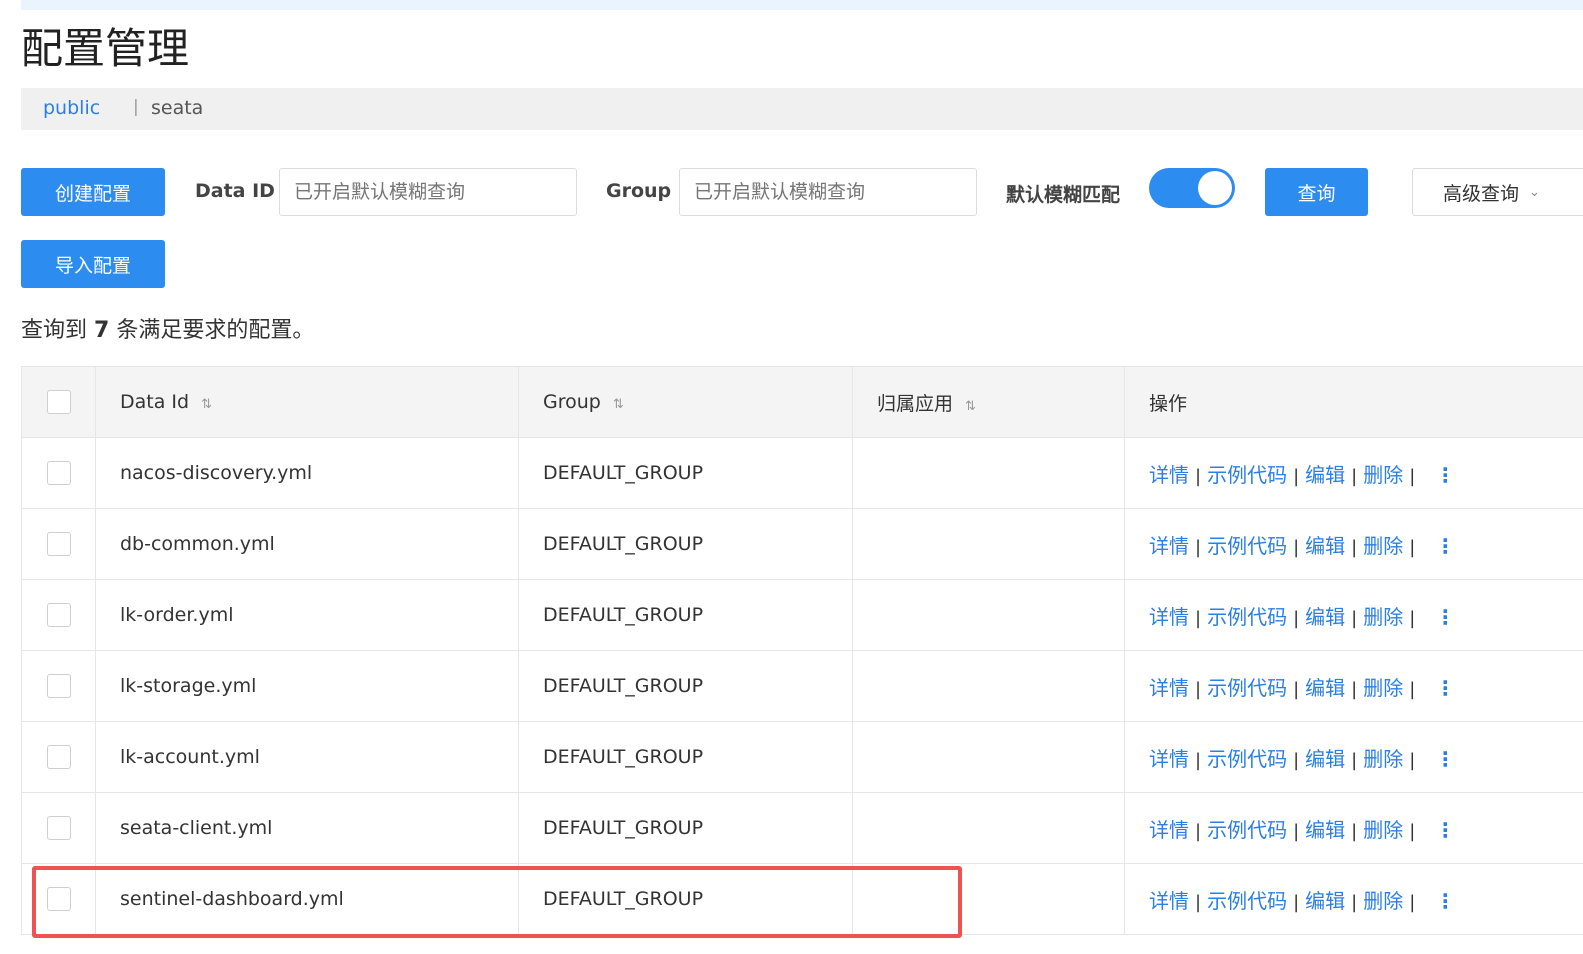 The image size is (1583, 954). Describe the element at coordinates (1316, 192) in the screenshot. I see `search-button: 查询` at that location.